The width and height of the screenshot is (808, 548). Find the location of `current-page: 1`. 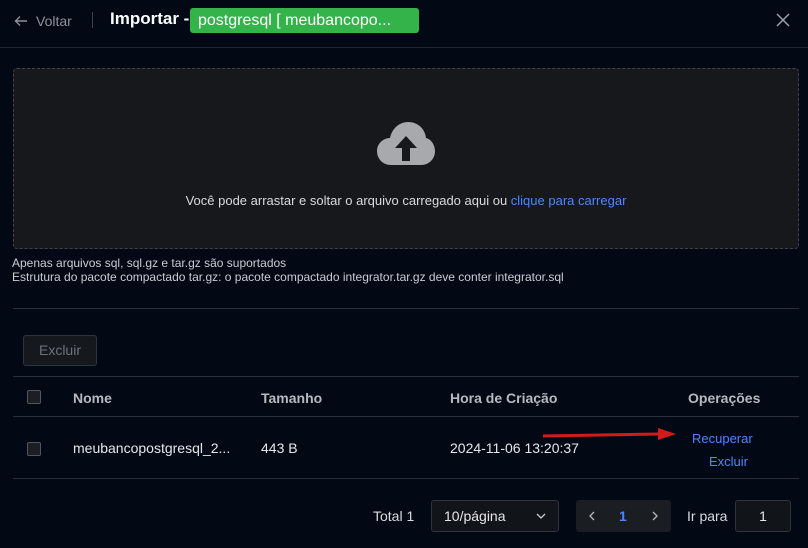

current-page: 1 is located at coordinates (623, 516).